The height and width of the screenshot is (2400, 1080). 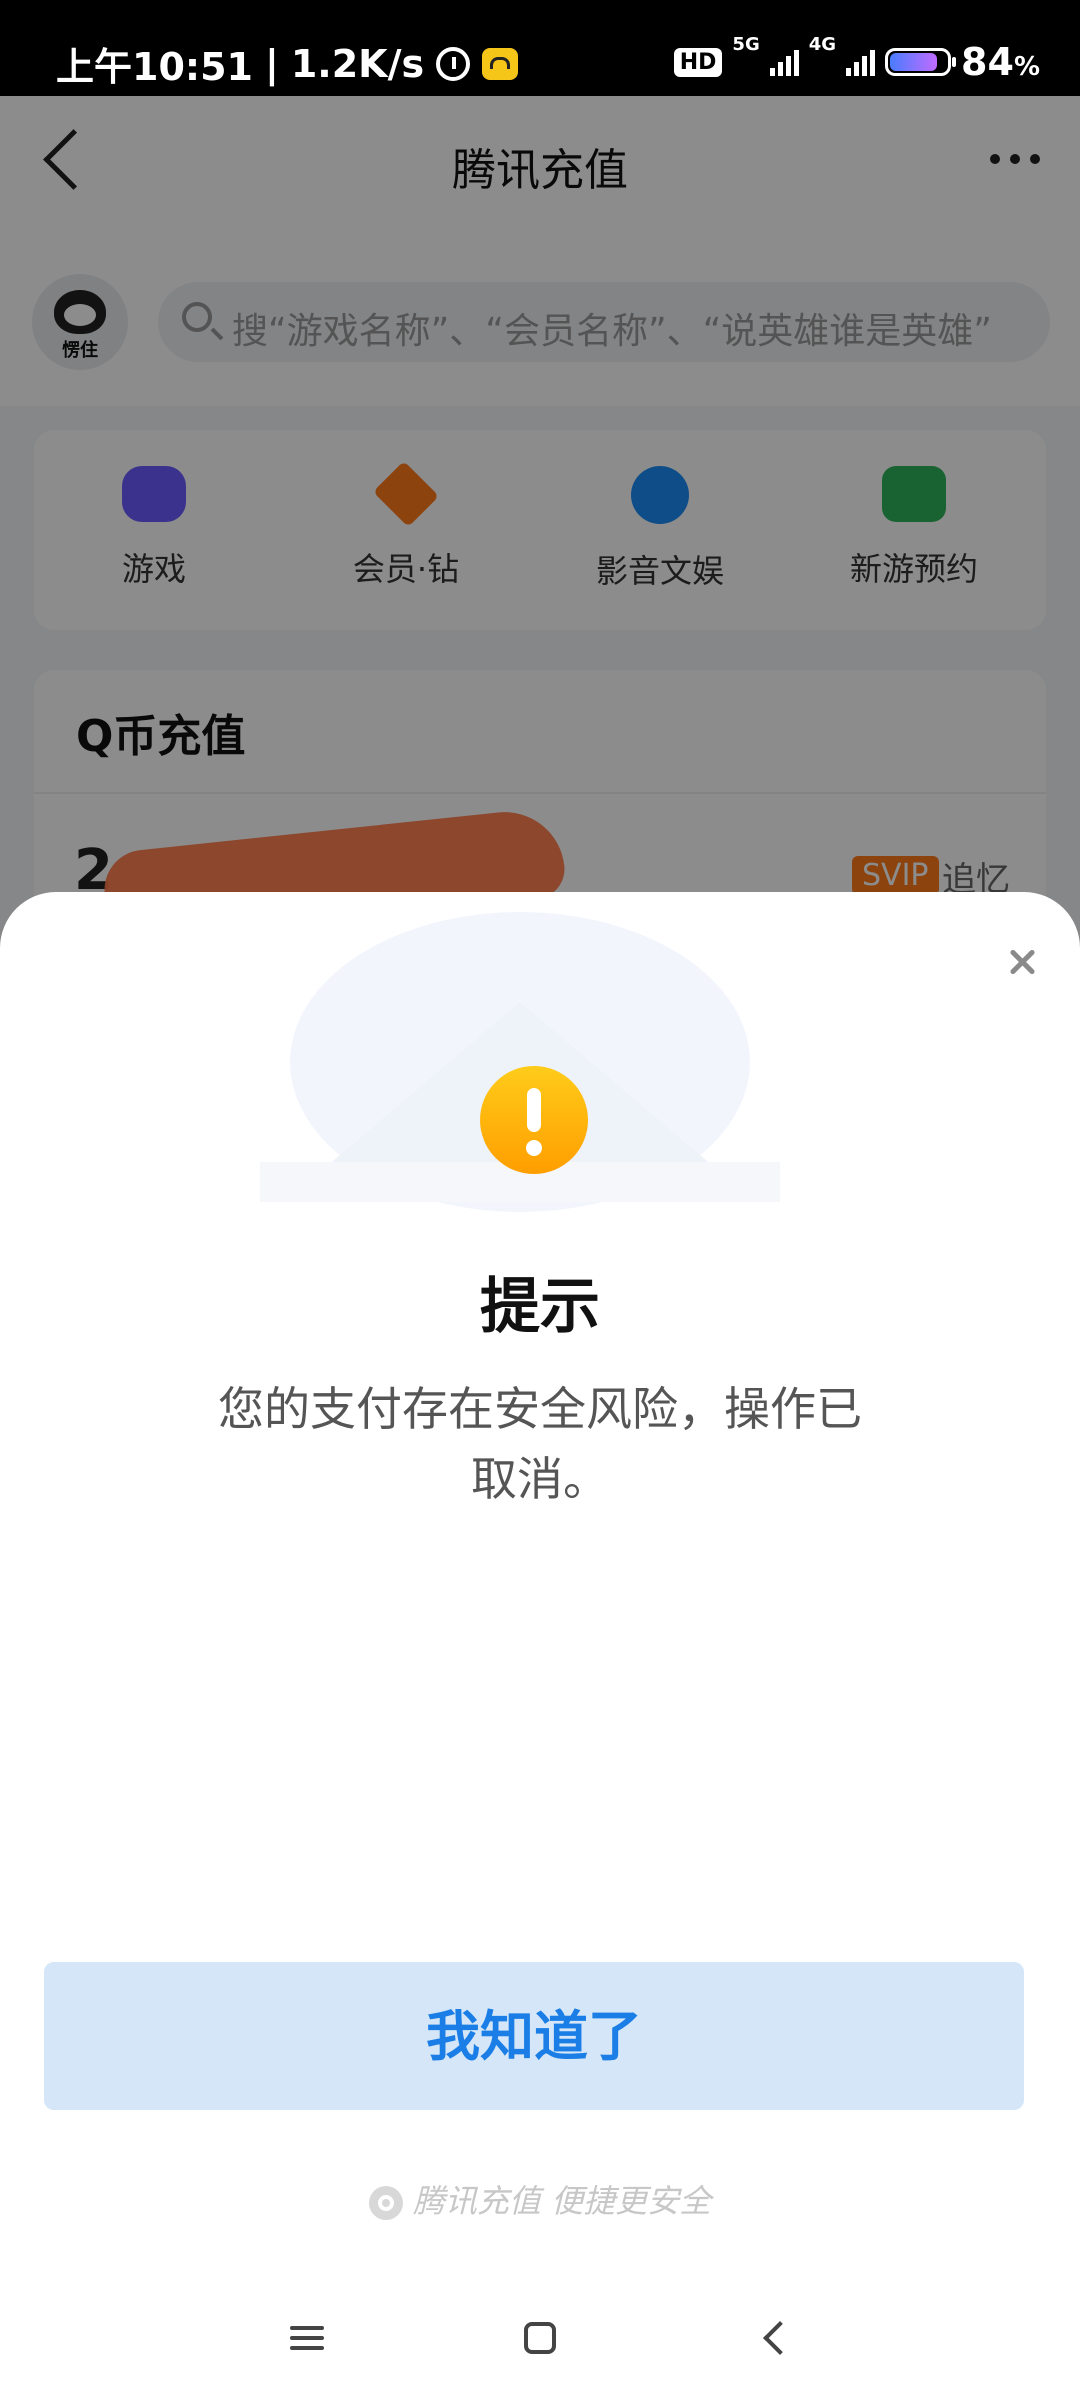 I want to click on system-nav-bar, so click(x=540, y=2335).